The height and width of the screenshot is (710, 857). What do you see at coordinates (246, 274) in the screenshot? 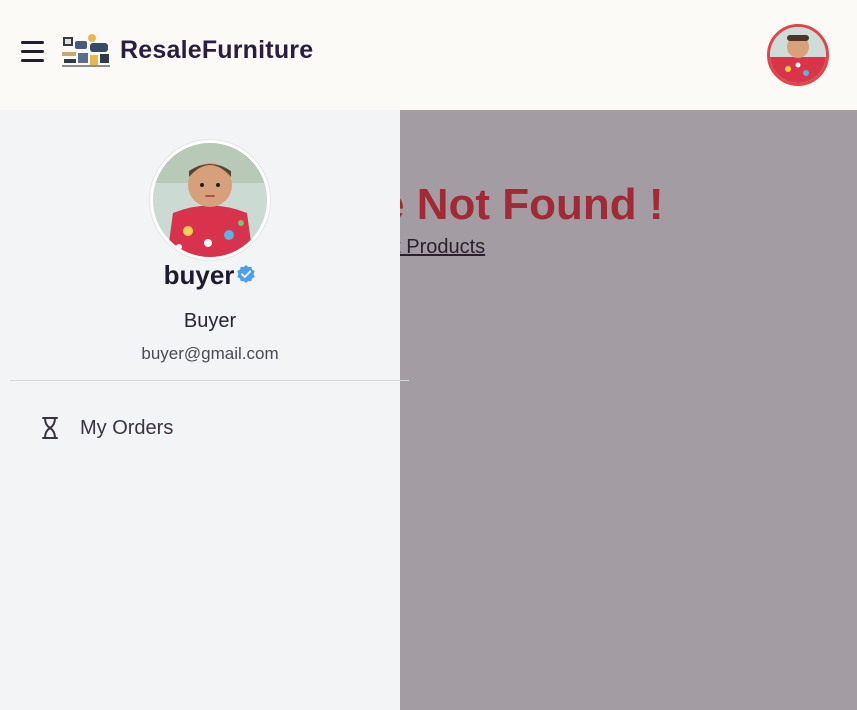
I see `verified-badge-icon` at bounding box center [246, 274].